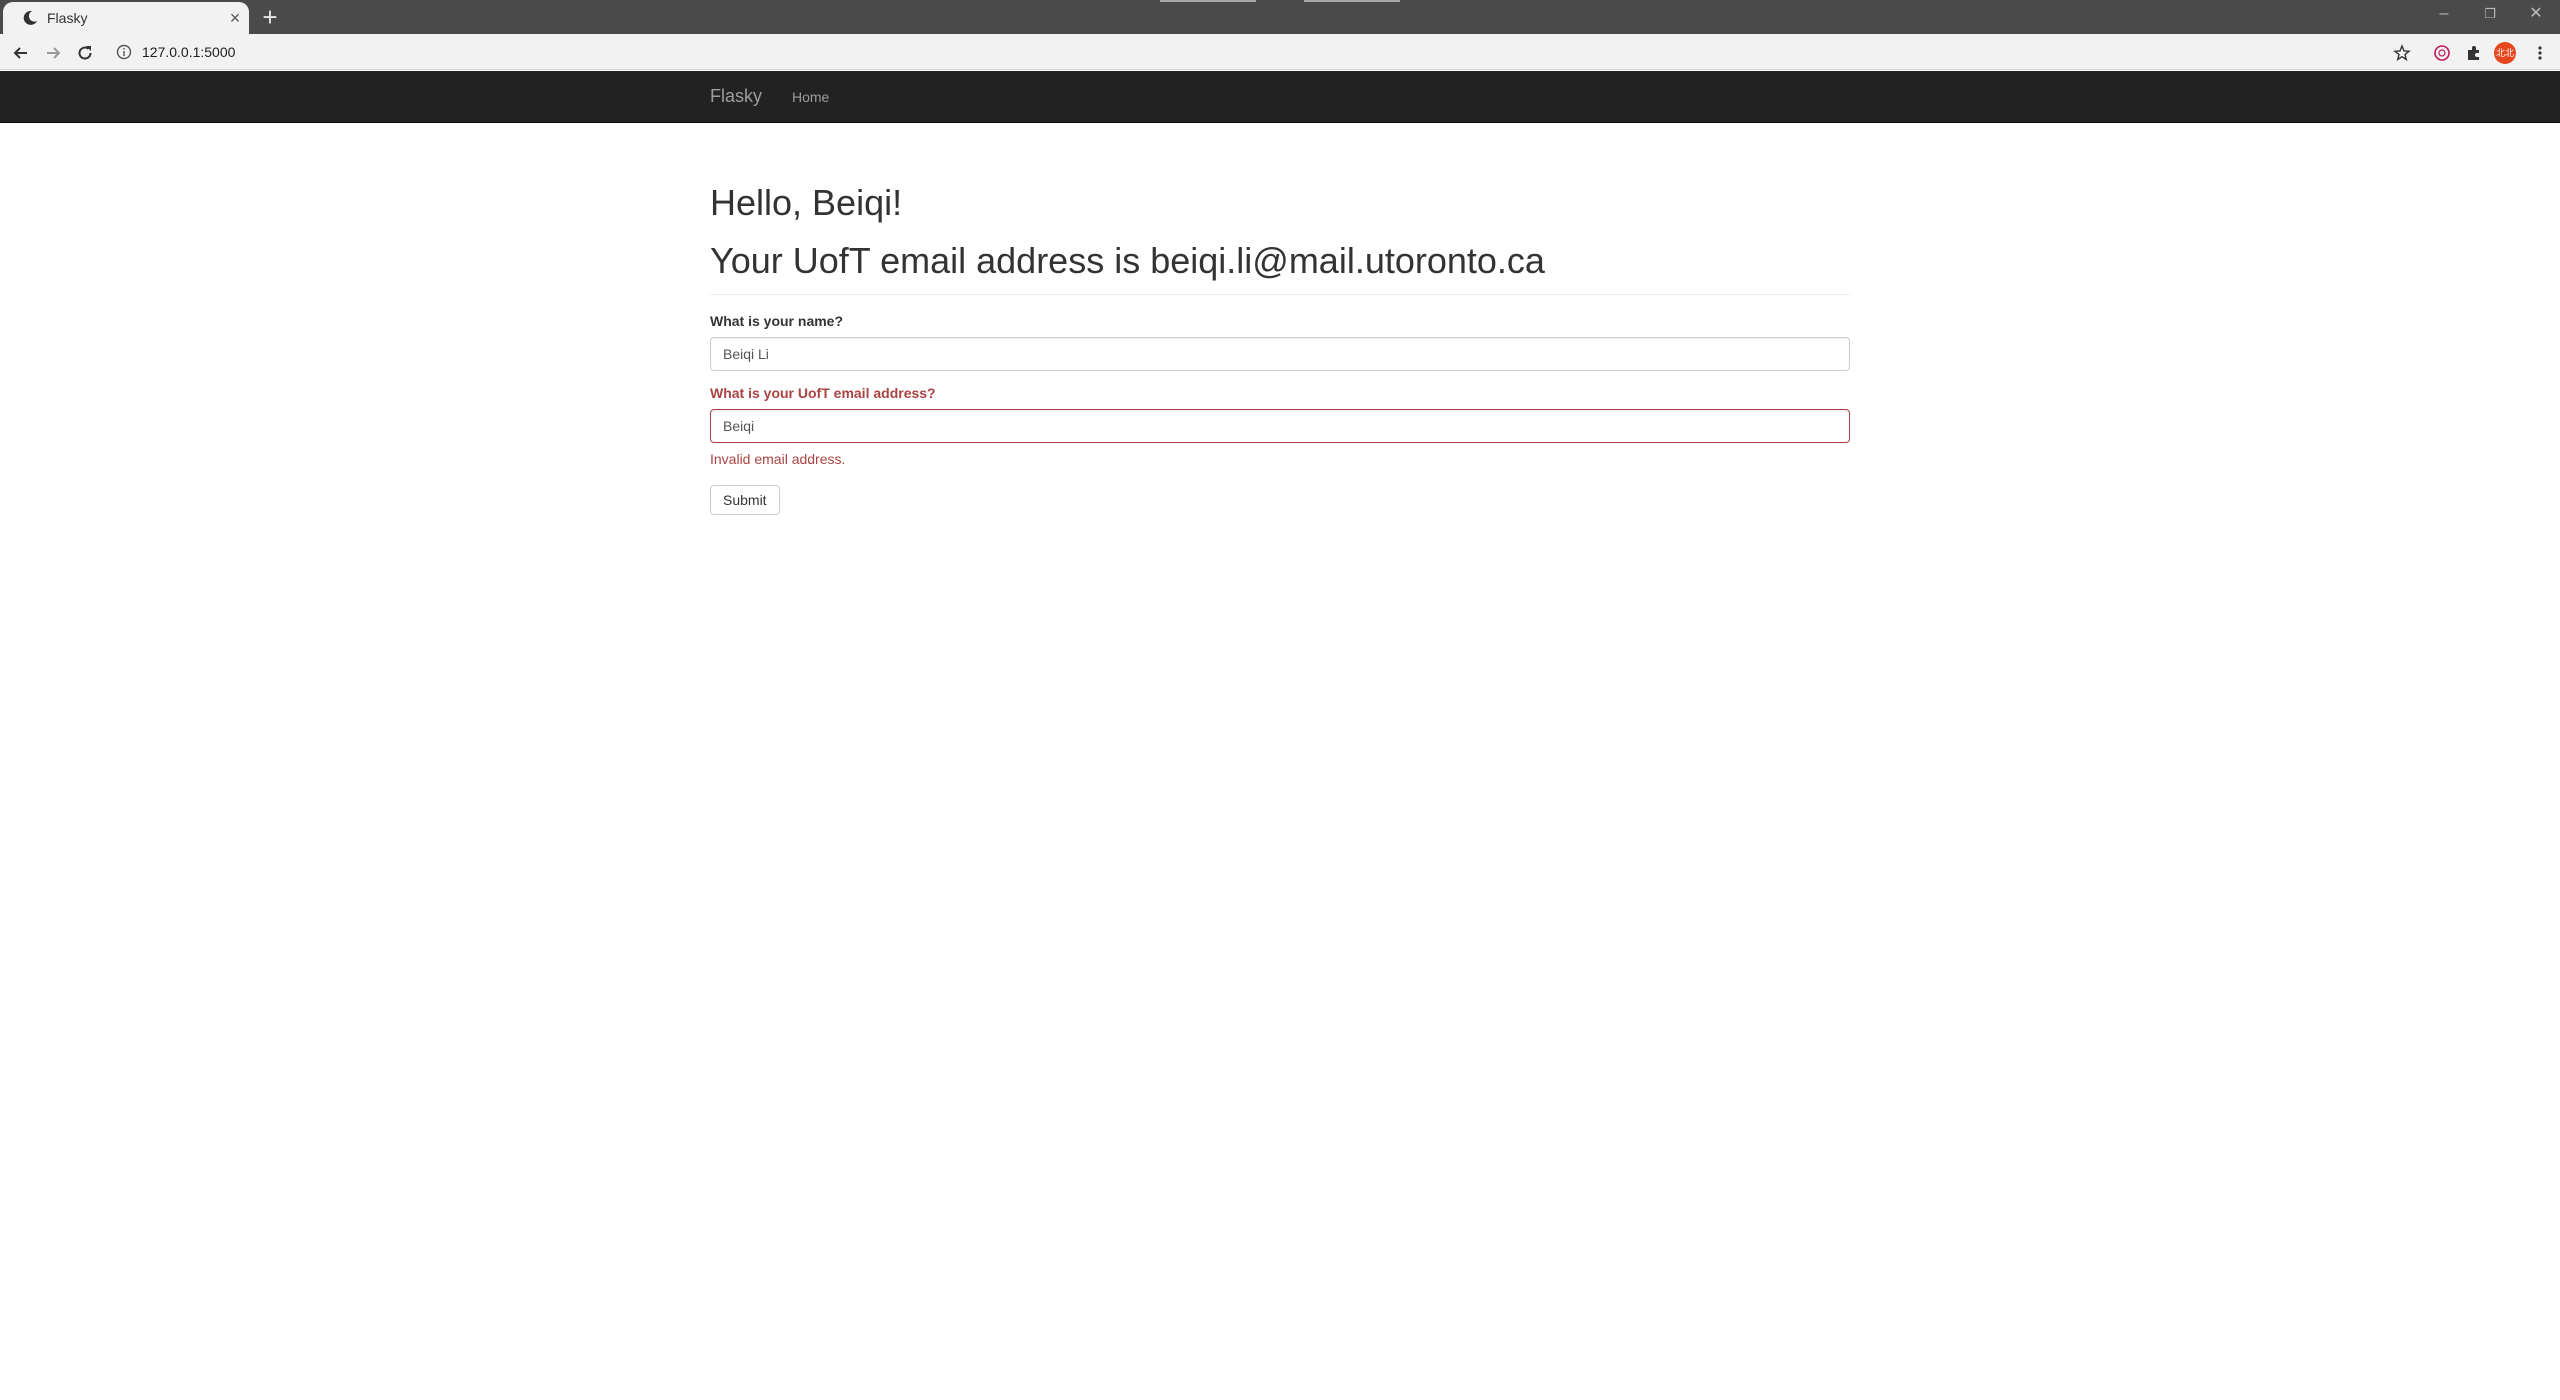  I want to click on email-label: What is your UofT email address?, so click(823, 393).